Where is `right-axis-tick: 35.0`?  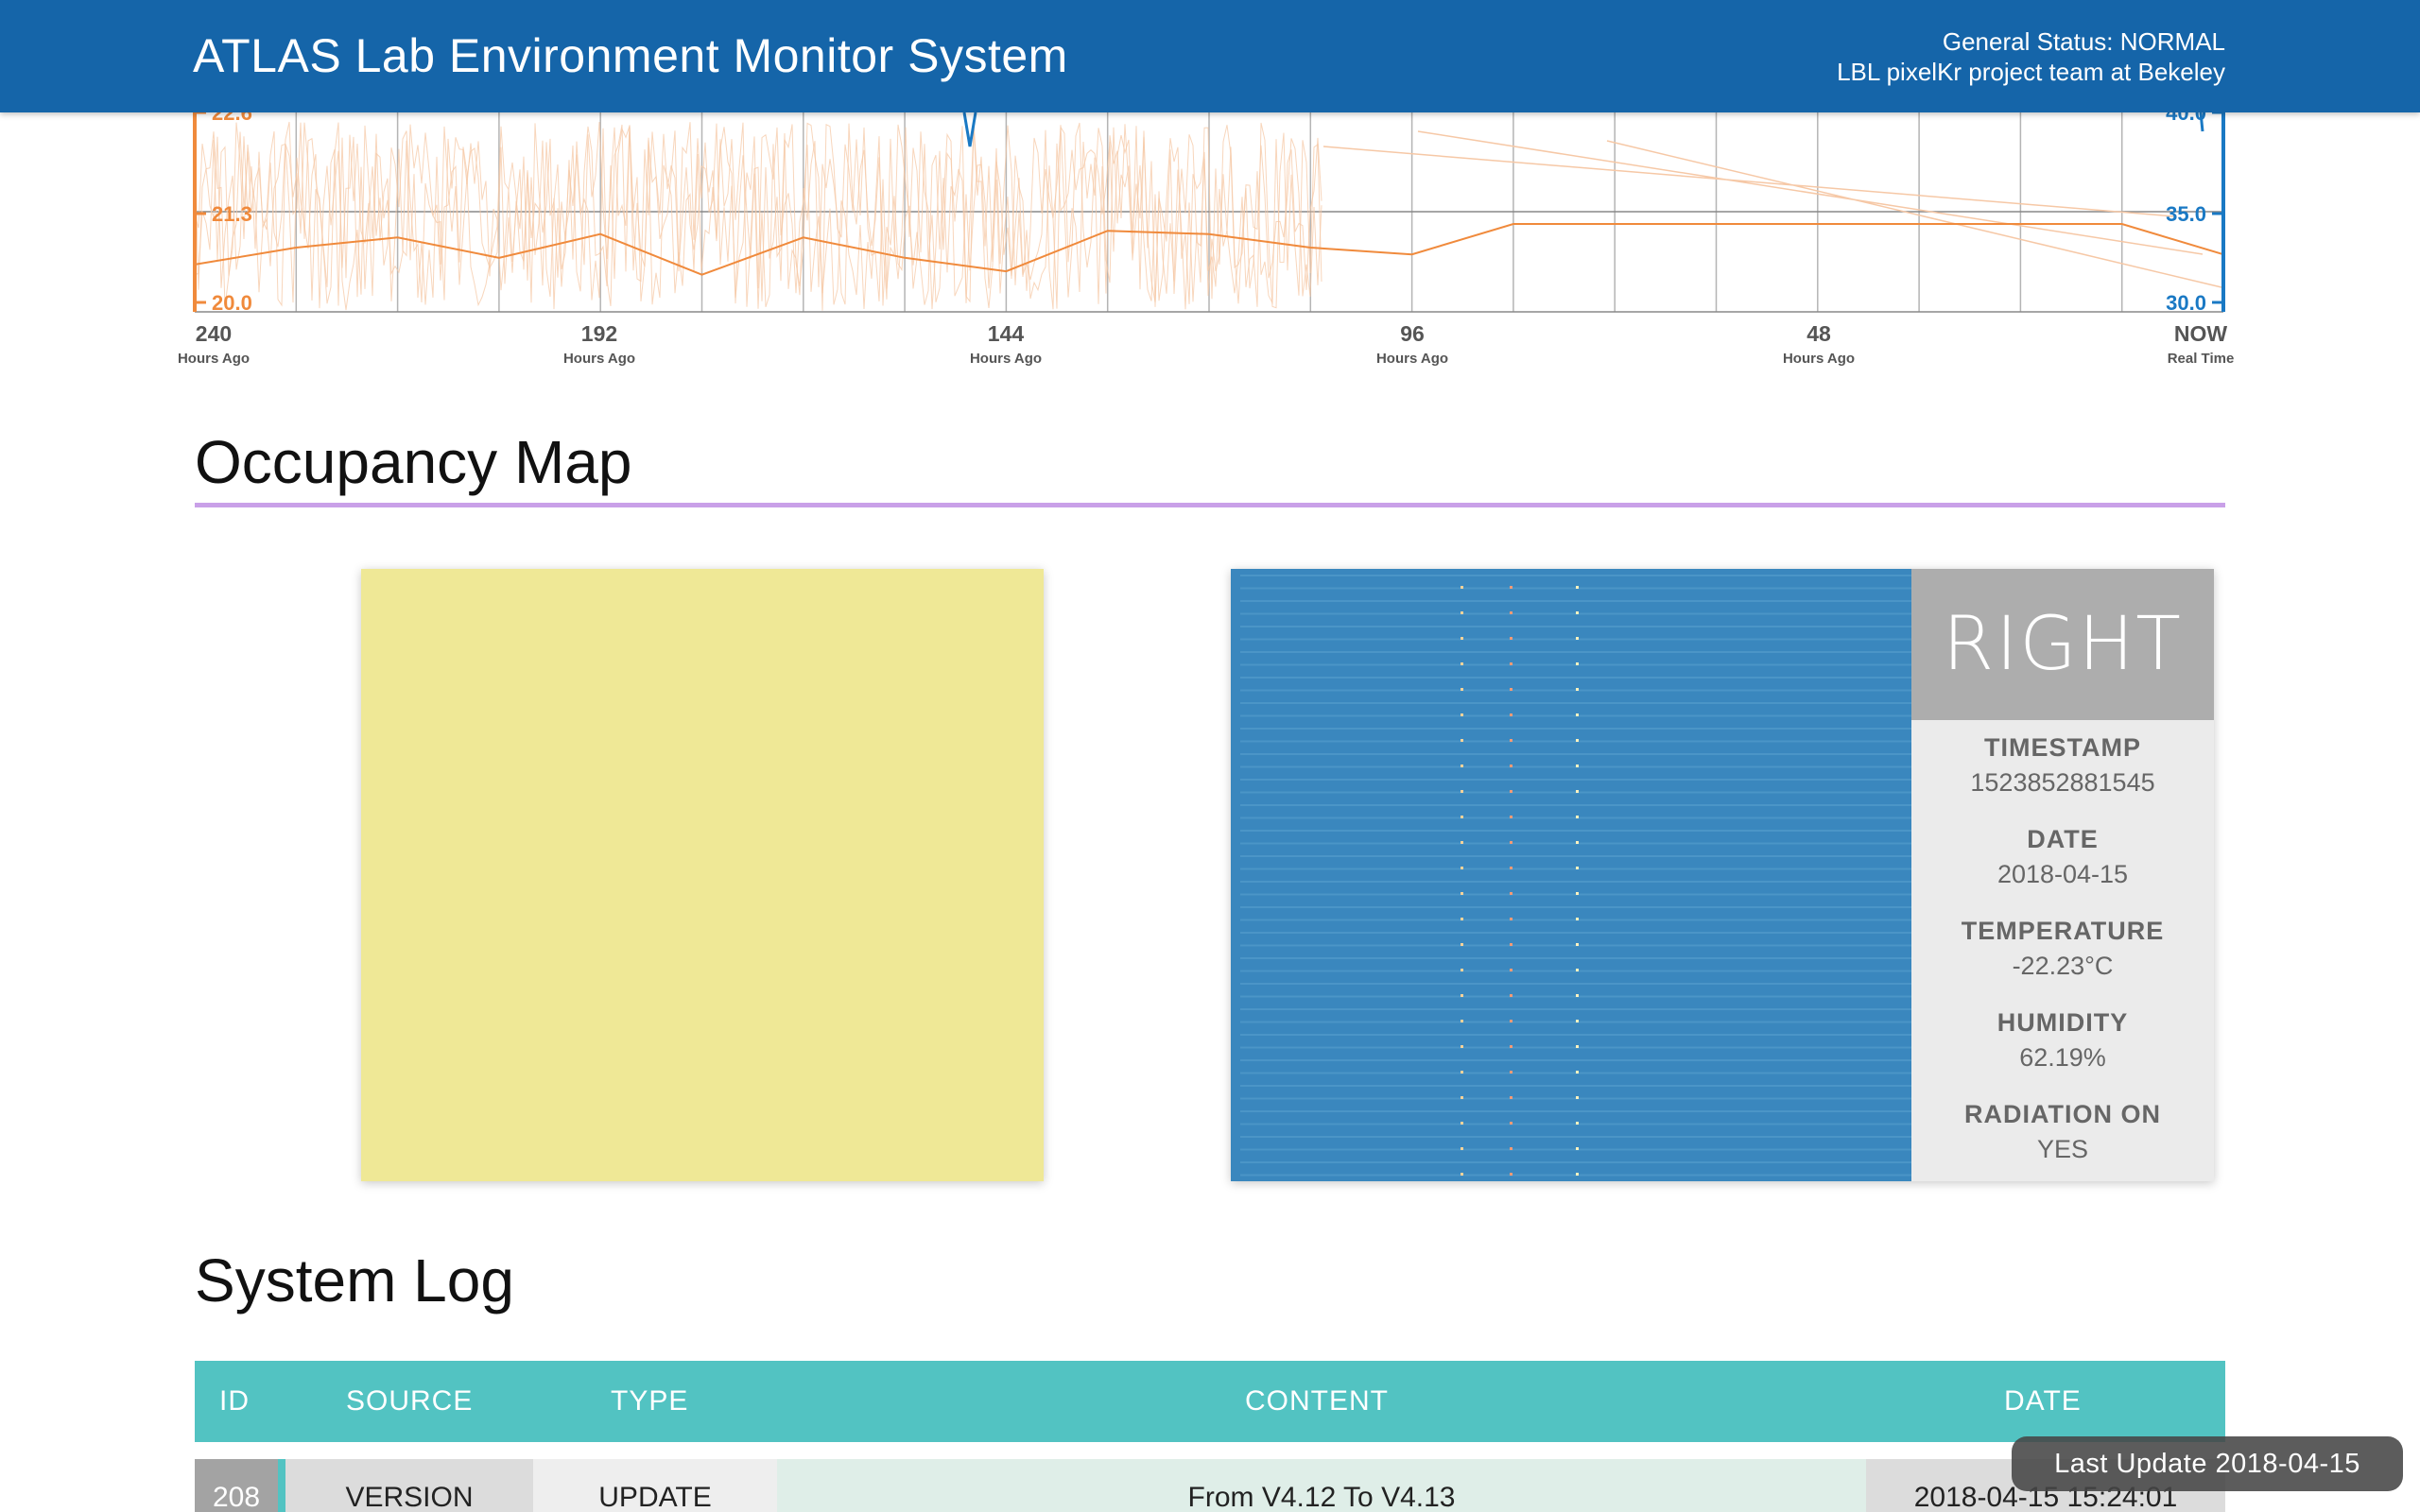 right-axis-tick: 35.0 is located at coordinates (2186, 214).